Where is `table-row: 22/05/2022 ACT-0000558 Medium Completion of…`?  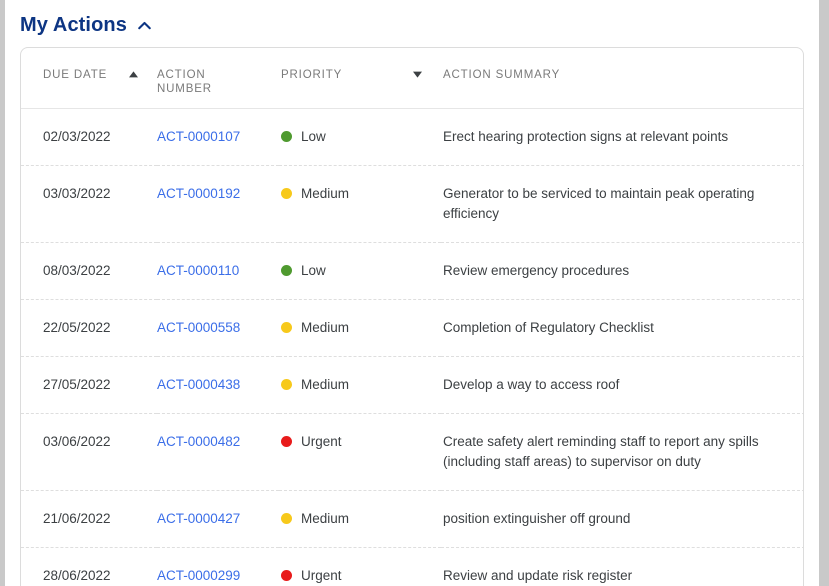 table-row: 22/05/2022 ACT-0000558 Medium Completion of… is located at coordinates (412, 328).